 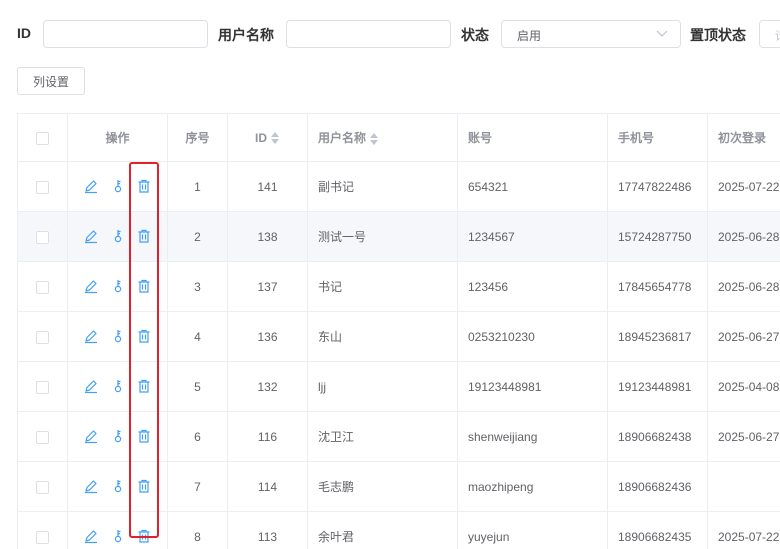 I want to click on row-username: 东山, so click(x=382, y=336).